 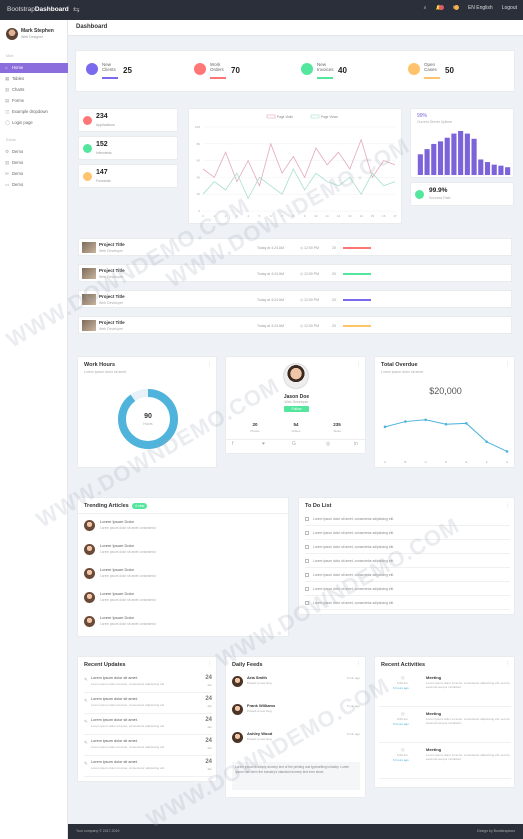 What do you see at coordinates (446, 441) in the screenshot?
I see `overdue-line-chart: A B C D E F G` at bounding box center [446, 441].